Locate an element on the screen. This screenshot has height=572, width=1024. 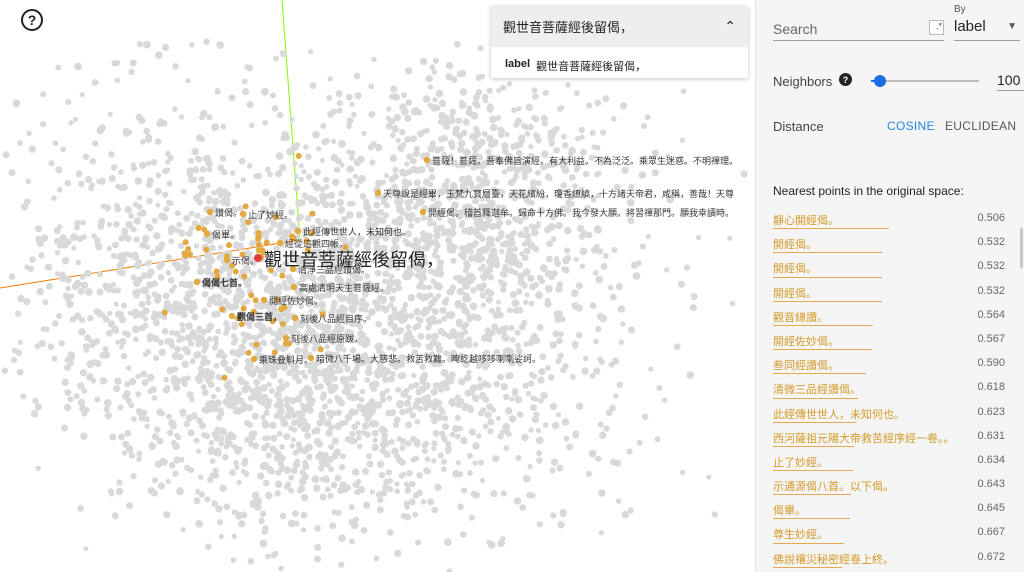
nearest-point-label: 開經偈。 is located at coordinates (795, 293).